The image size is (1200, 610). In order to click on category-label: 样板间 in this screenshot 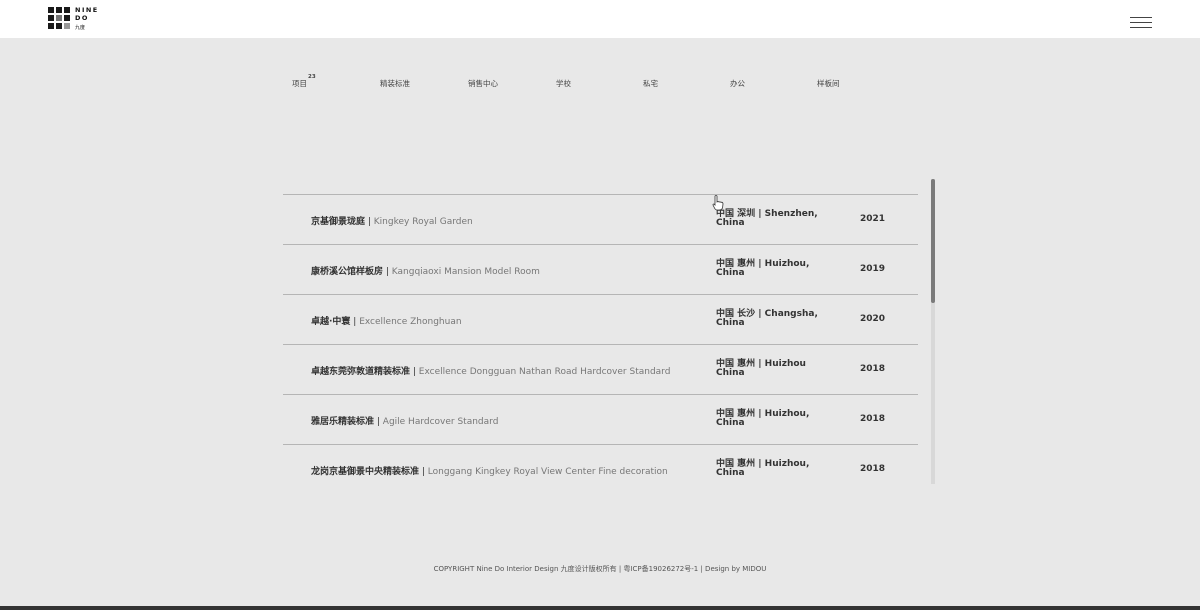, I will do `click(828, 83)`.